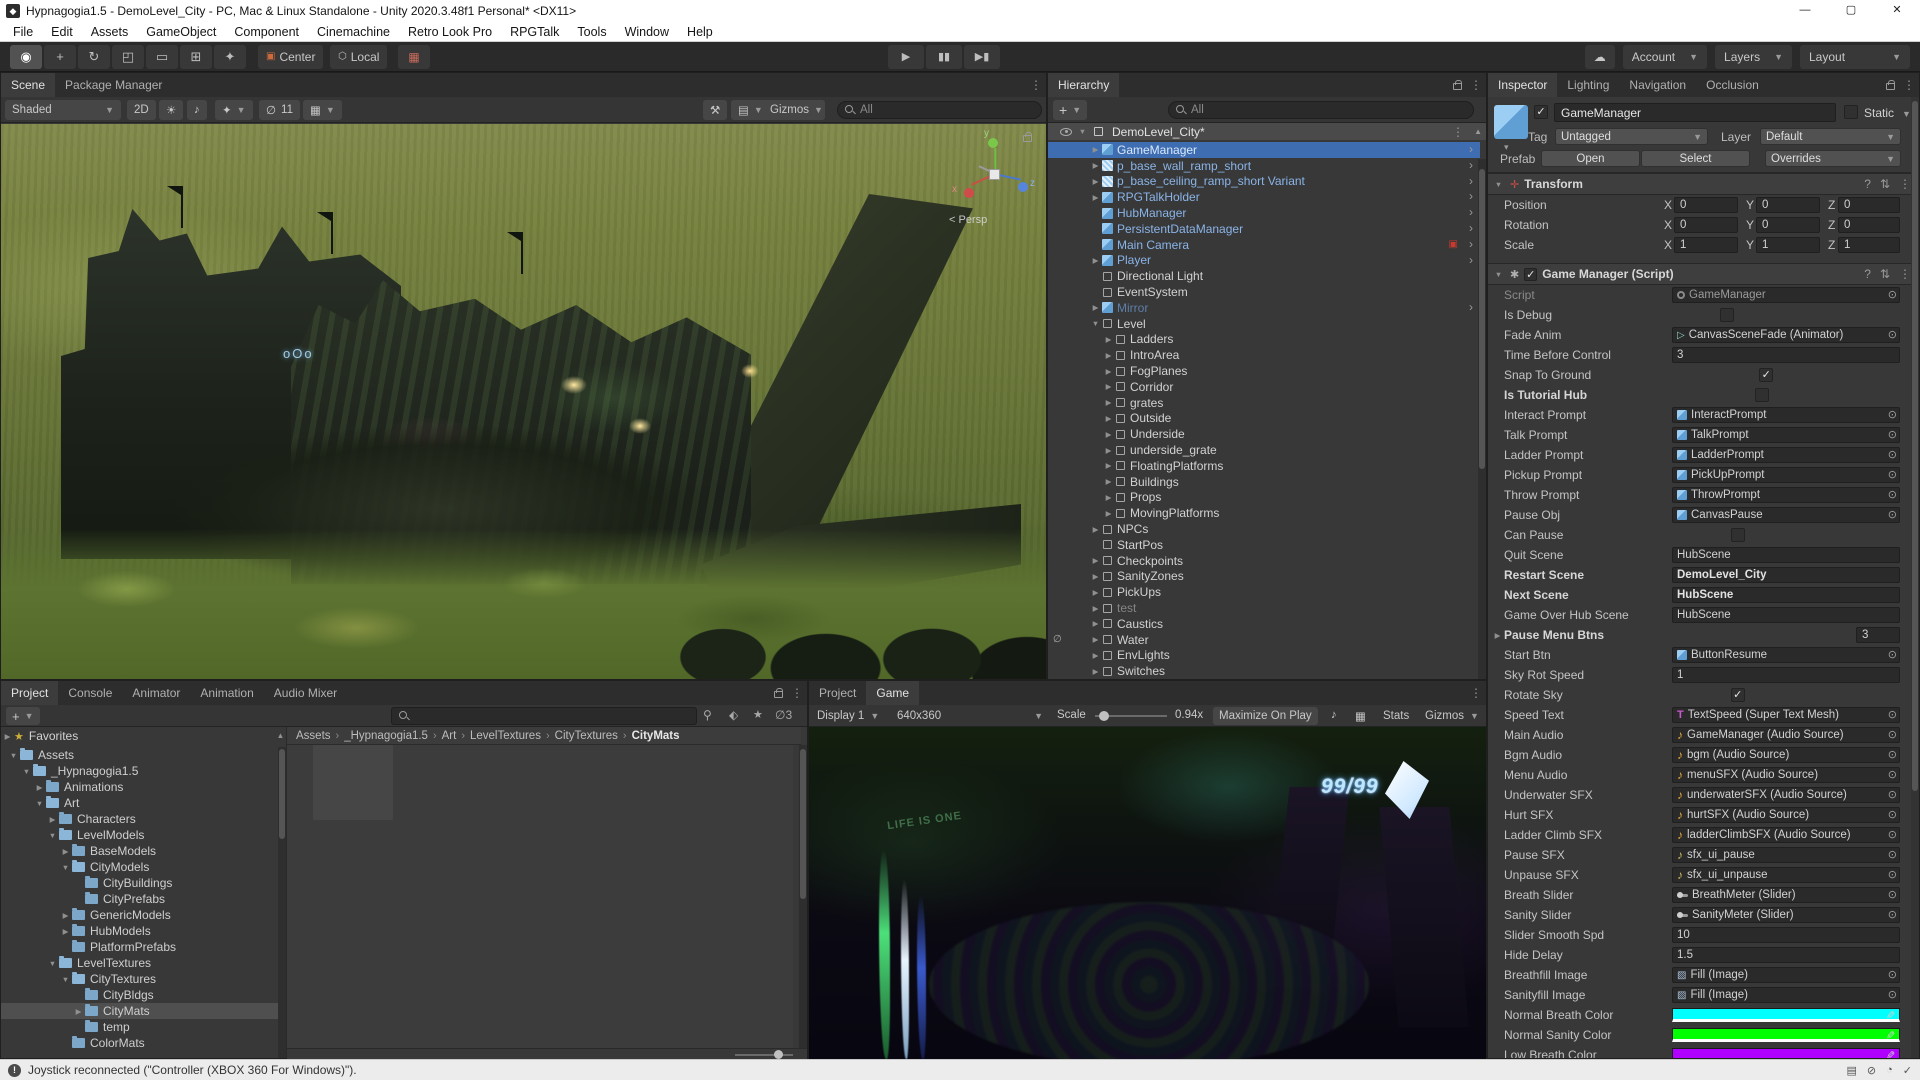 This screenshot has height=1080, width=1920. What do you see at coordinates (1788, 225) in the screenshot?
I see `transform-rotation-y-field: 0` at bounding box center [1788, 225].